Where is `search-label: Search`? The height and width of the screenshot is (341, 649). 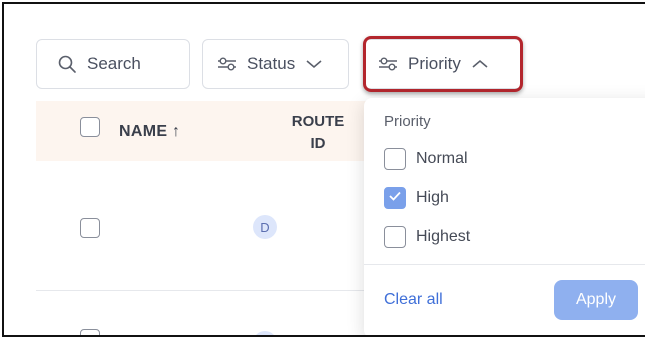
search-label: Search is located at coordinates (114, 63).